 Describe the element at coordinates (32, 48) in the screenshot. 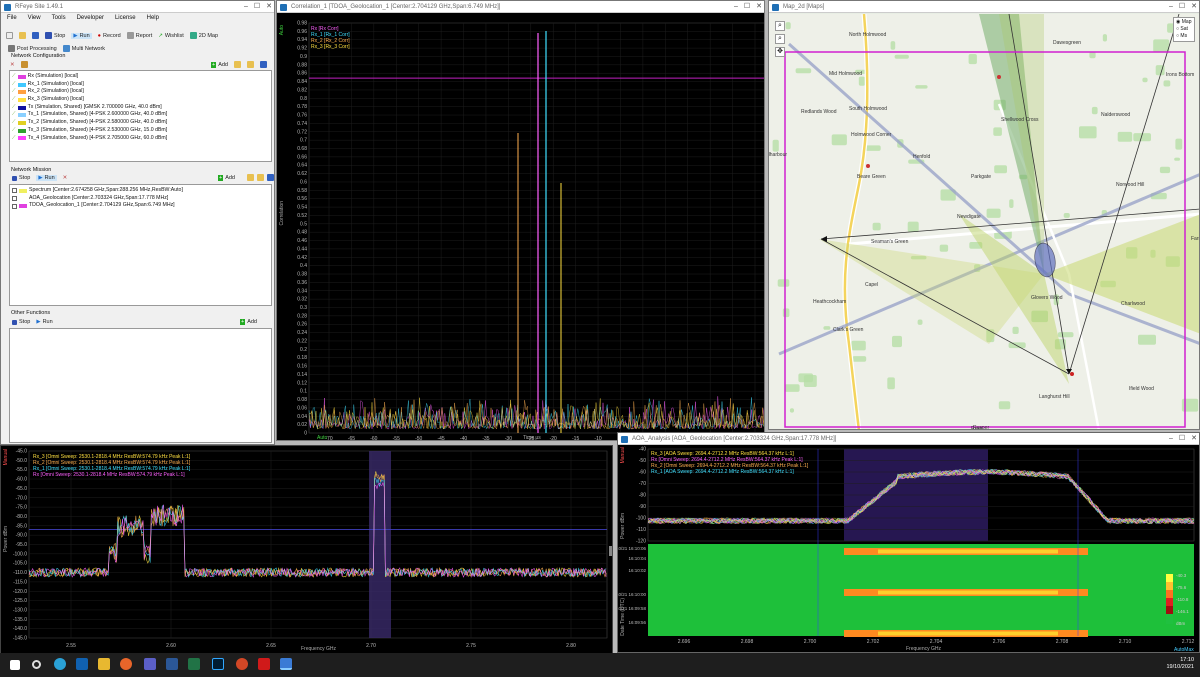

I see `post-processing-button: Post Processing` at that location.